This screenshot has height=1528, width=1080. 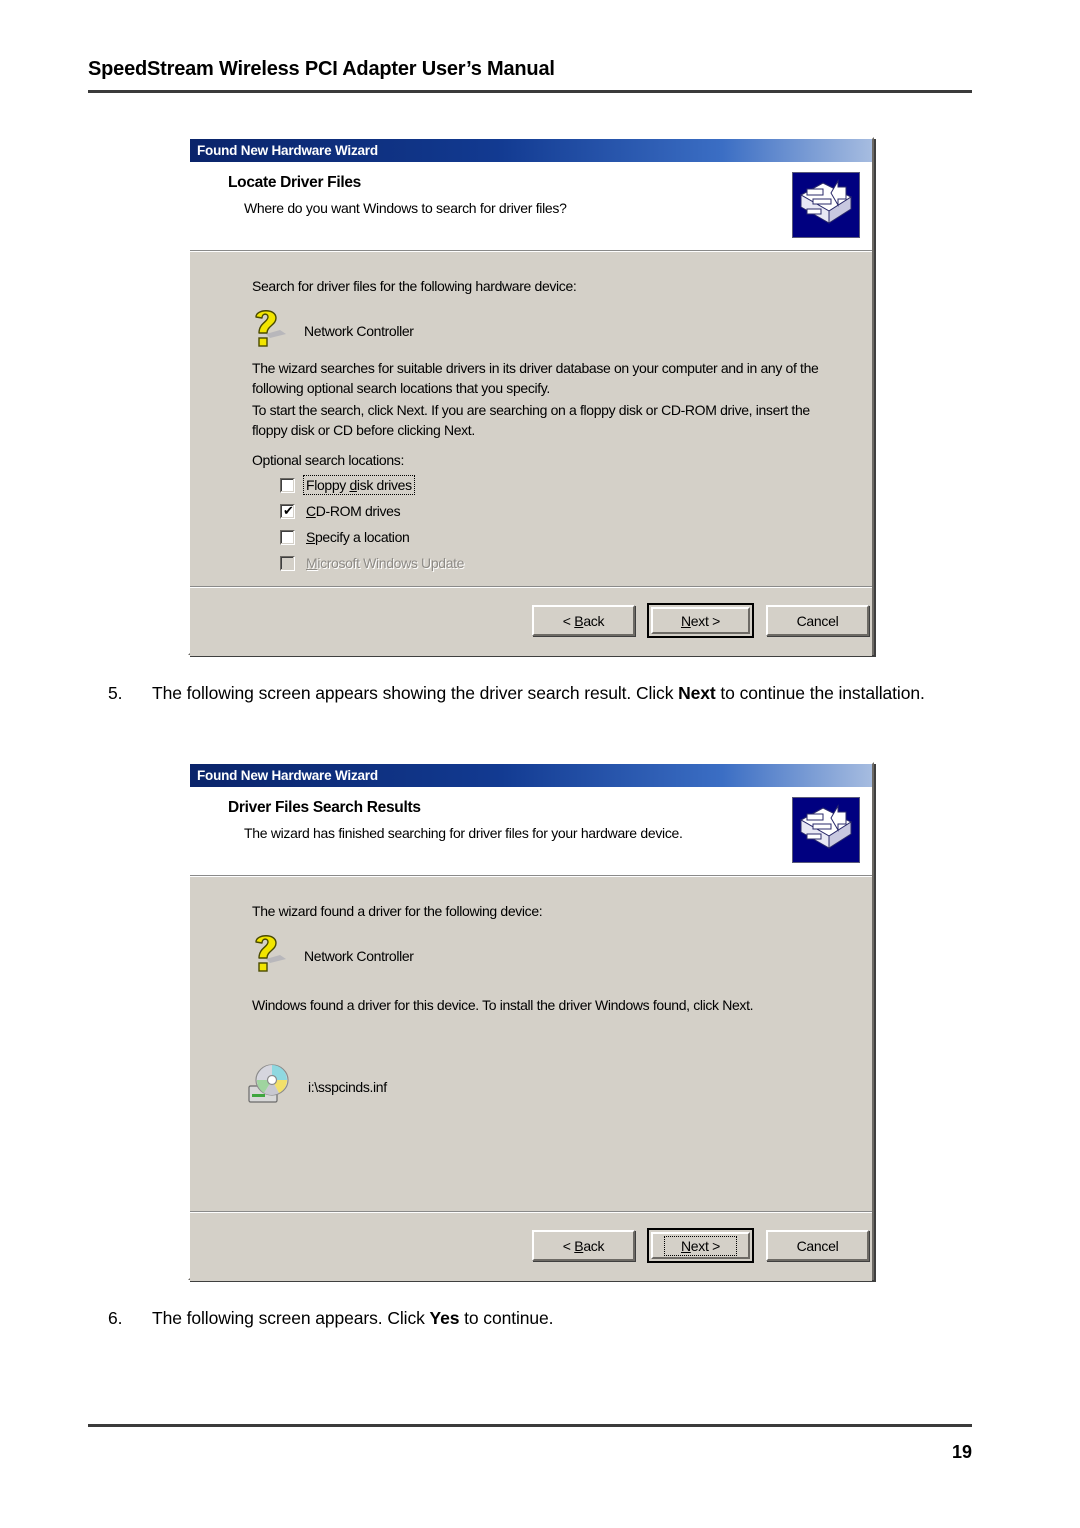 I want to click on optional-search-locations-label: Optional search locations:, so click(x=328, y=460).